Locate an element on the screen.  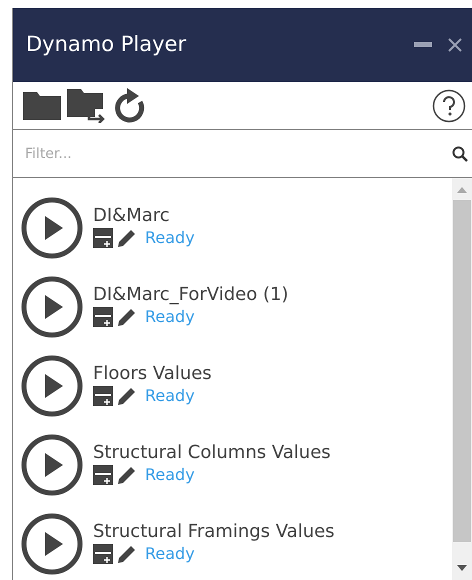
search-icon is located at coordinates (460, 154).